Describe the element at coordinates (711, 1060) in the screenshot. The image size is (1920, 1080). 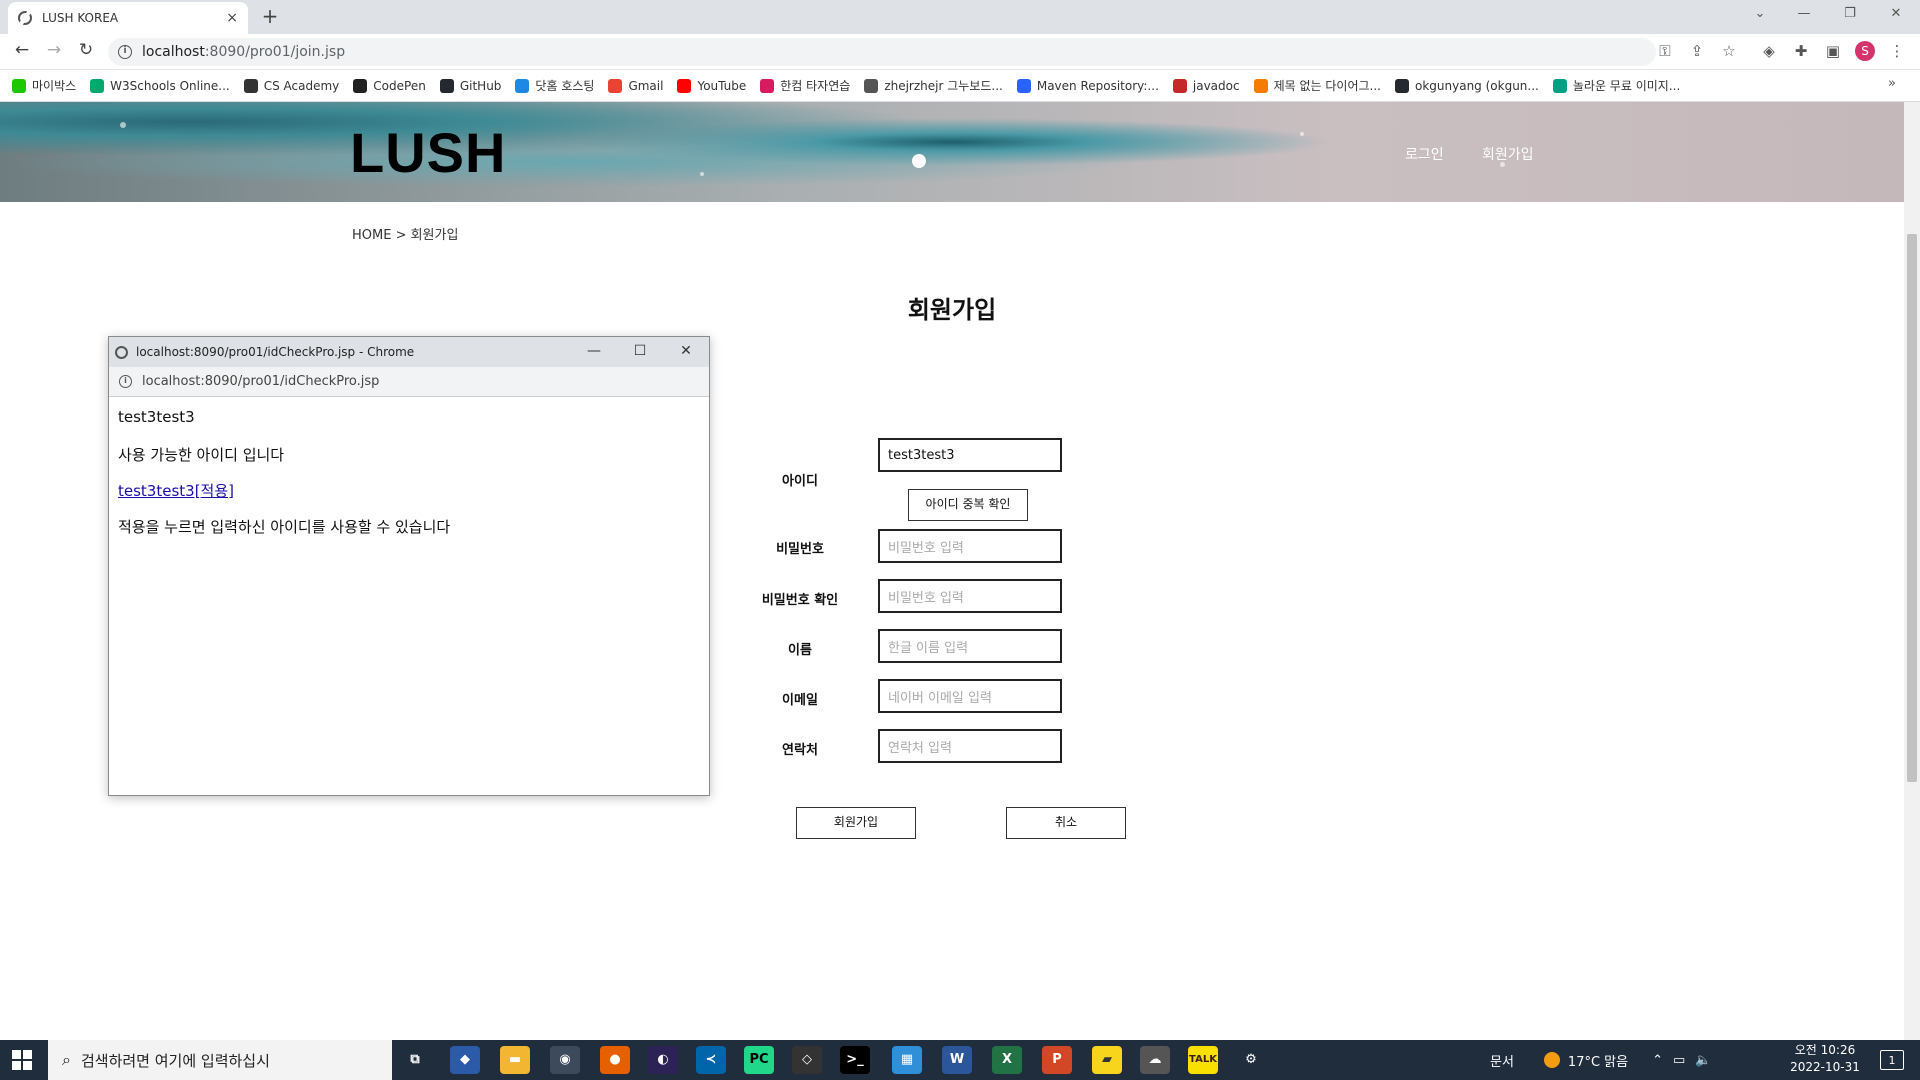
I see `vscode-icon: ≺` at that location.